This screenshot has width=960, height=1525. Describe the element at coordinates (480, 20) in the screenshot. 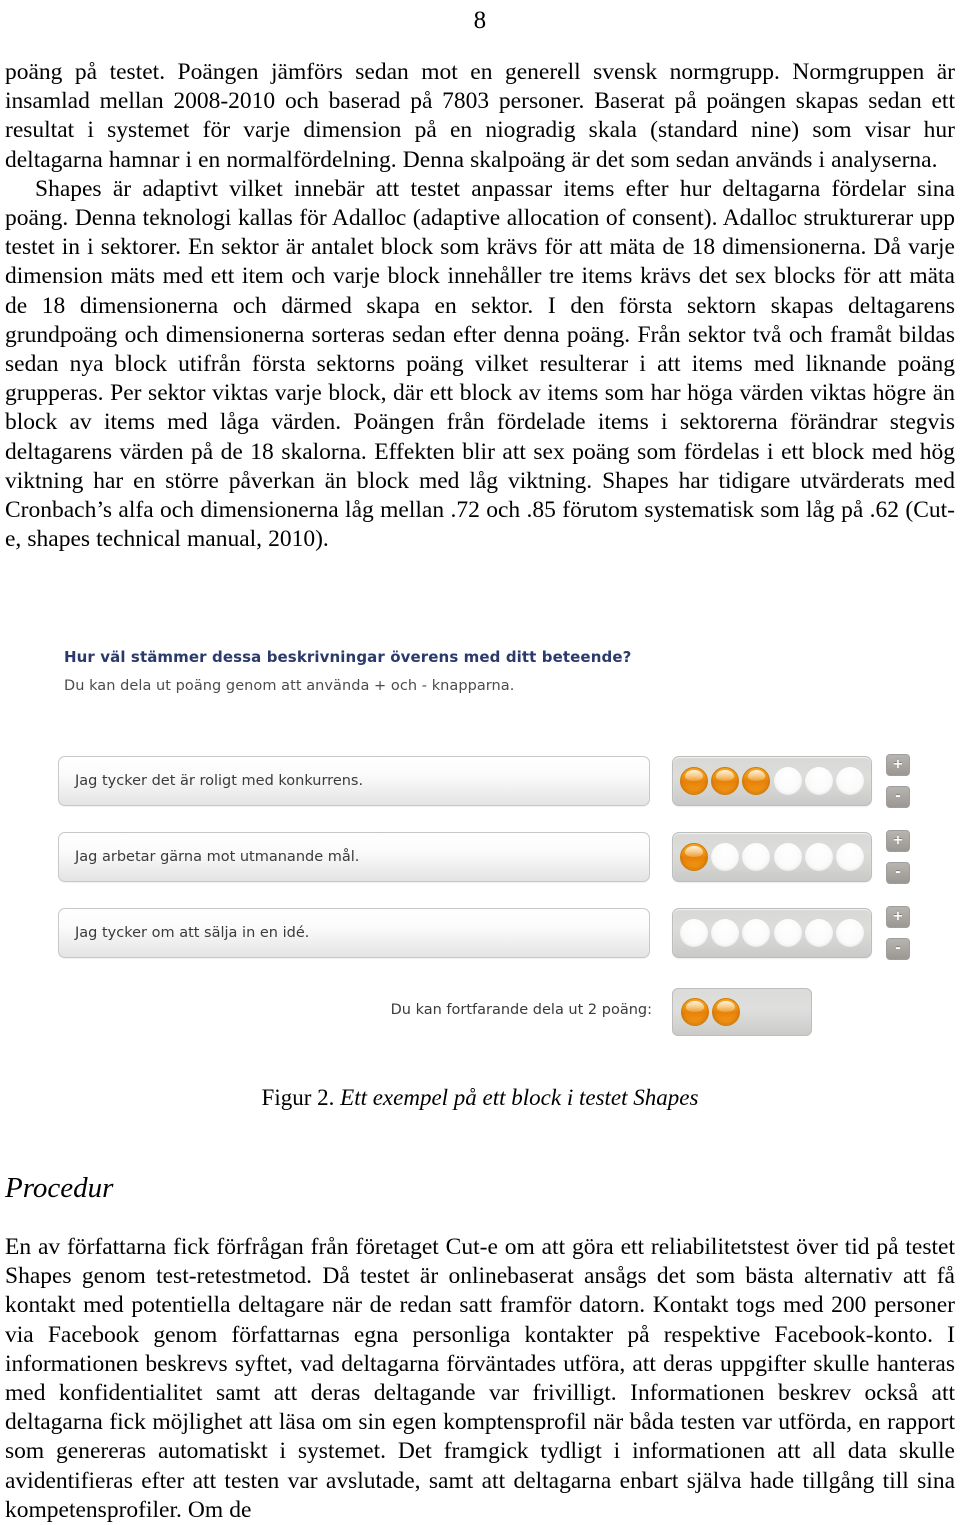

I see `page-number: 8` at that location.